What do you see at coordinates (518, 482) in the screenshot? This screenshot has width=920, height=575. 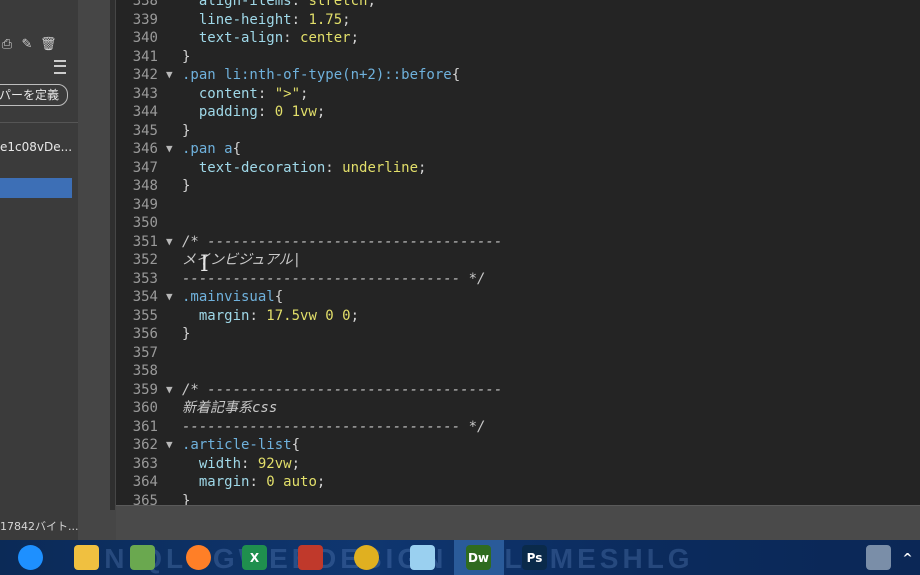 I see `code-line: 364 margin: 0 auto;` at bounding box center [518, 482].